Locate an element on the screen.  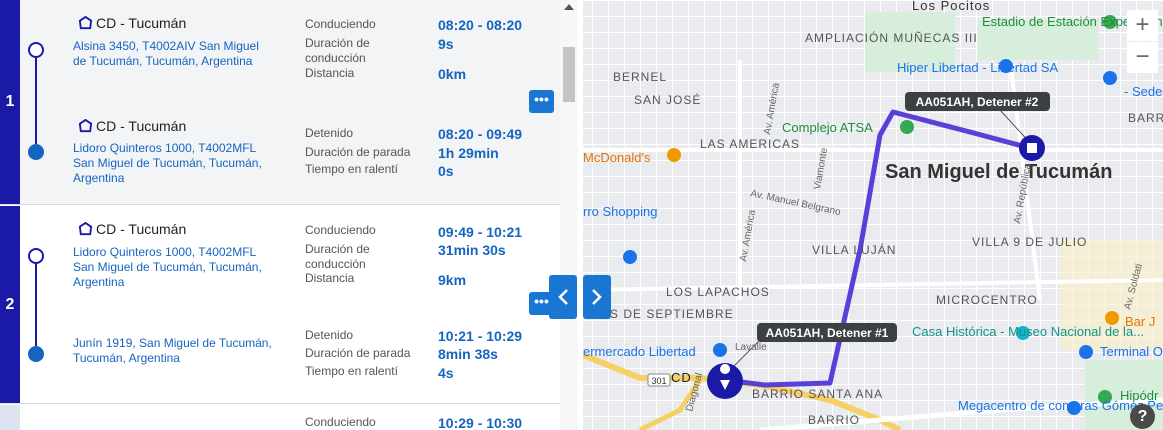
expand-panel-button is located at coordinates (597, 297).